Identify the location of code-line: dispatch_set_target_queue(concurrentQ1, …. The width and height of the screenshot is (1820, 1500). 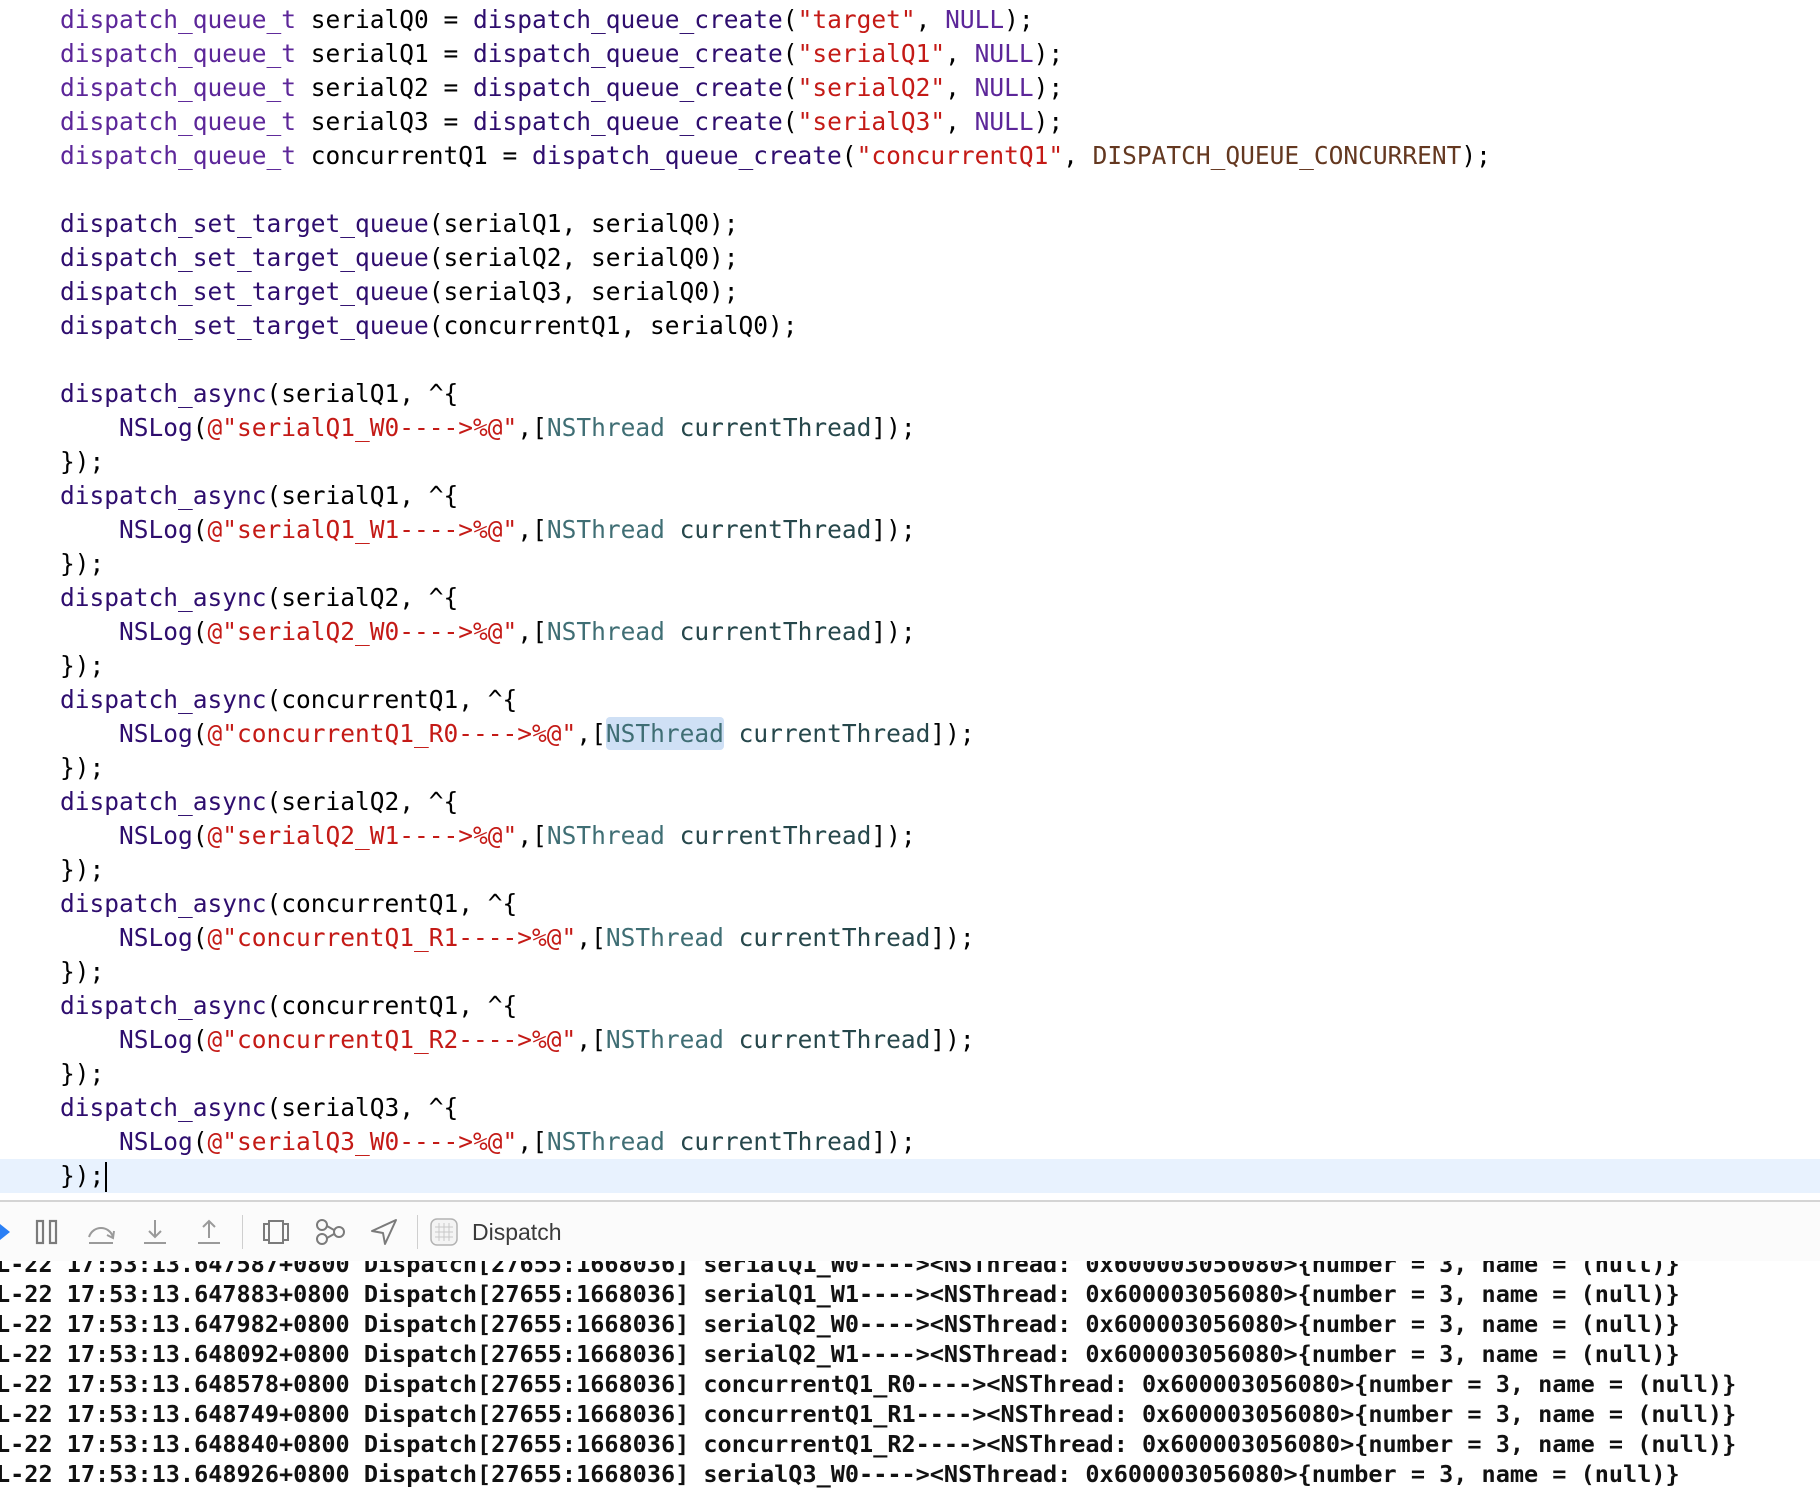
(910, 326).